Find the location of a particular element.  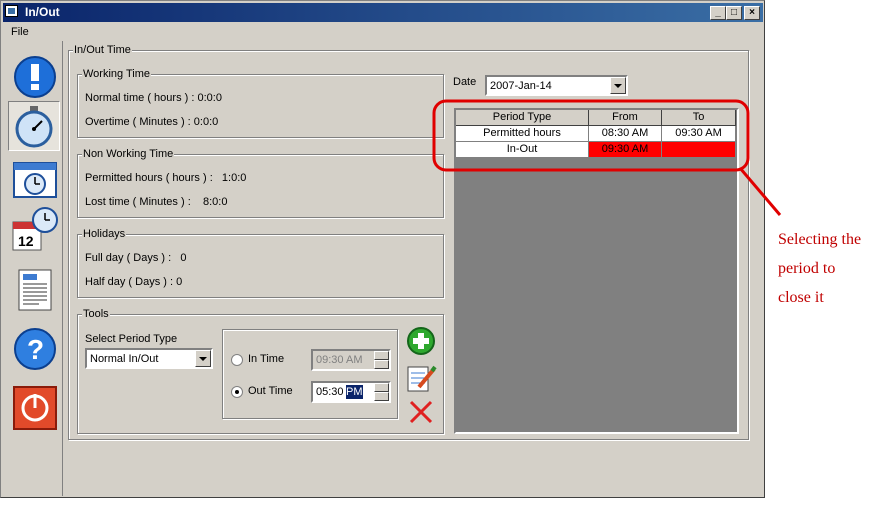

annotation-line-2: period to is located at coordinates (807, 268).